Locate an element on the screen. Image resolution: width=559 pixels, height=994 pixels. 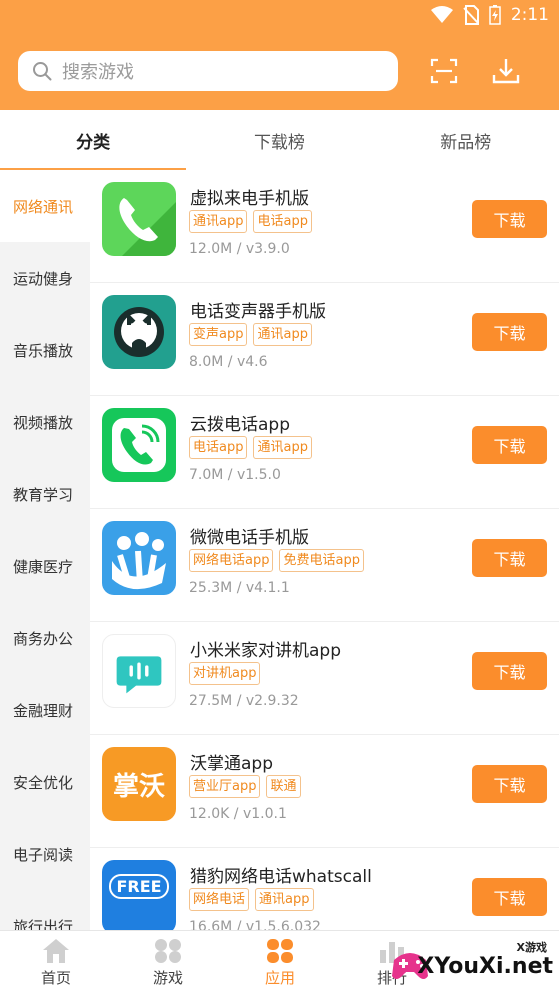
app-tag: 变声app is located at coordinates (218, 334).